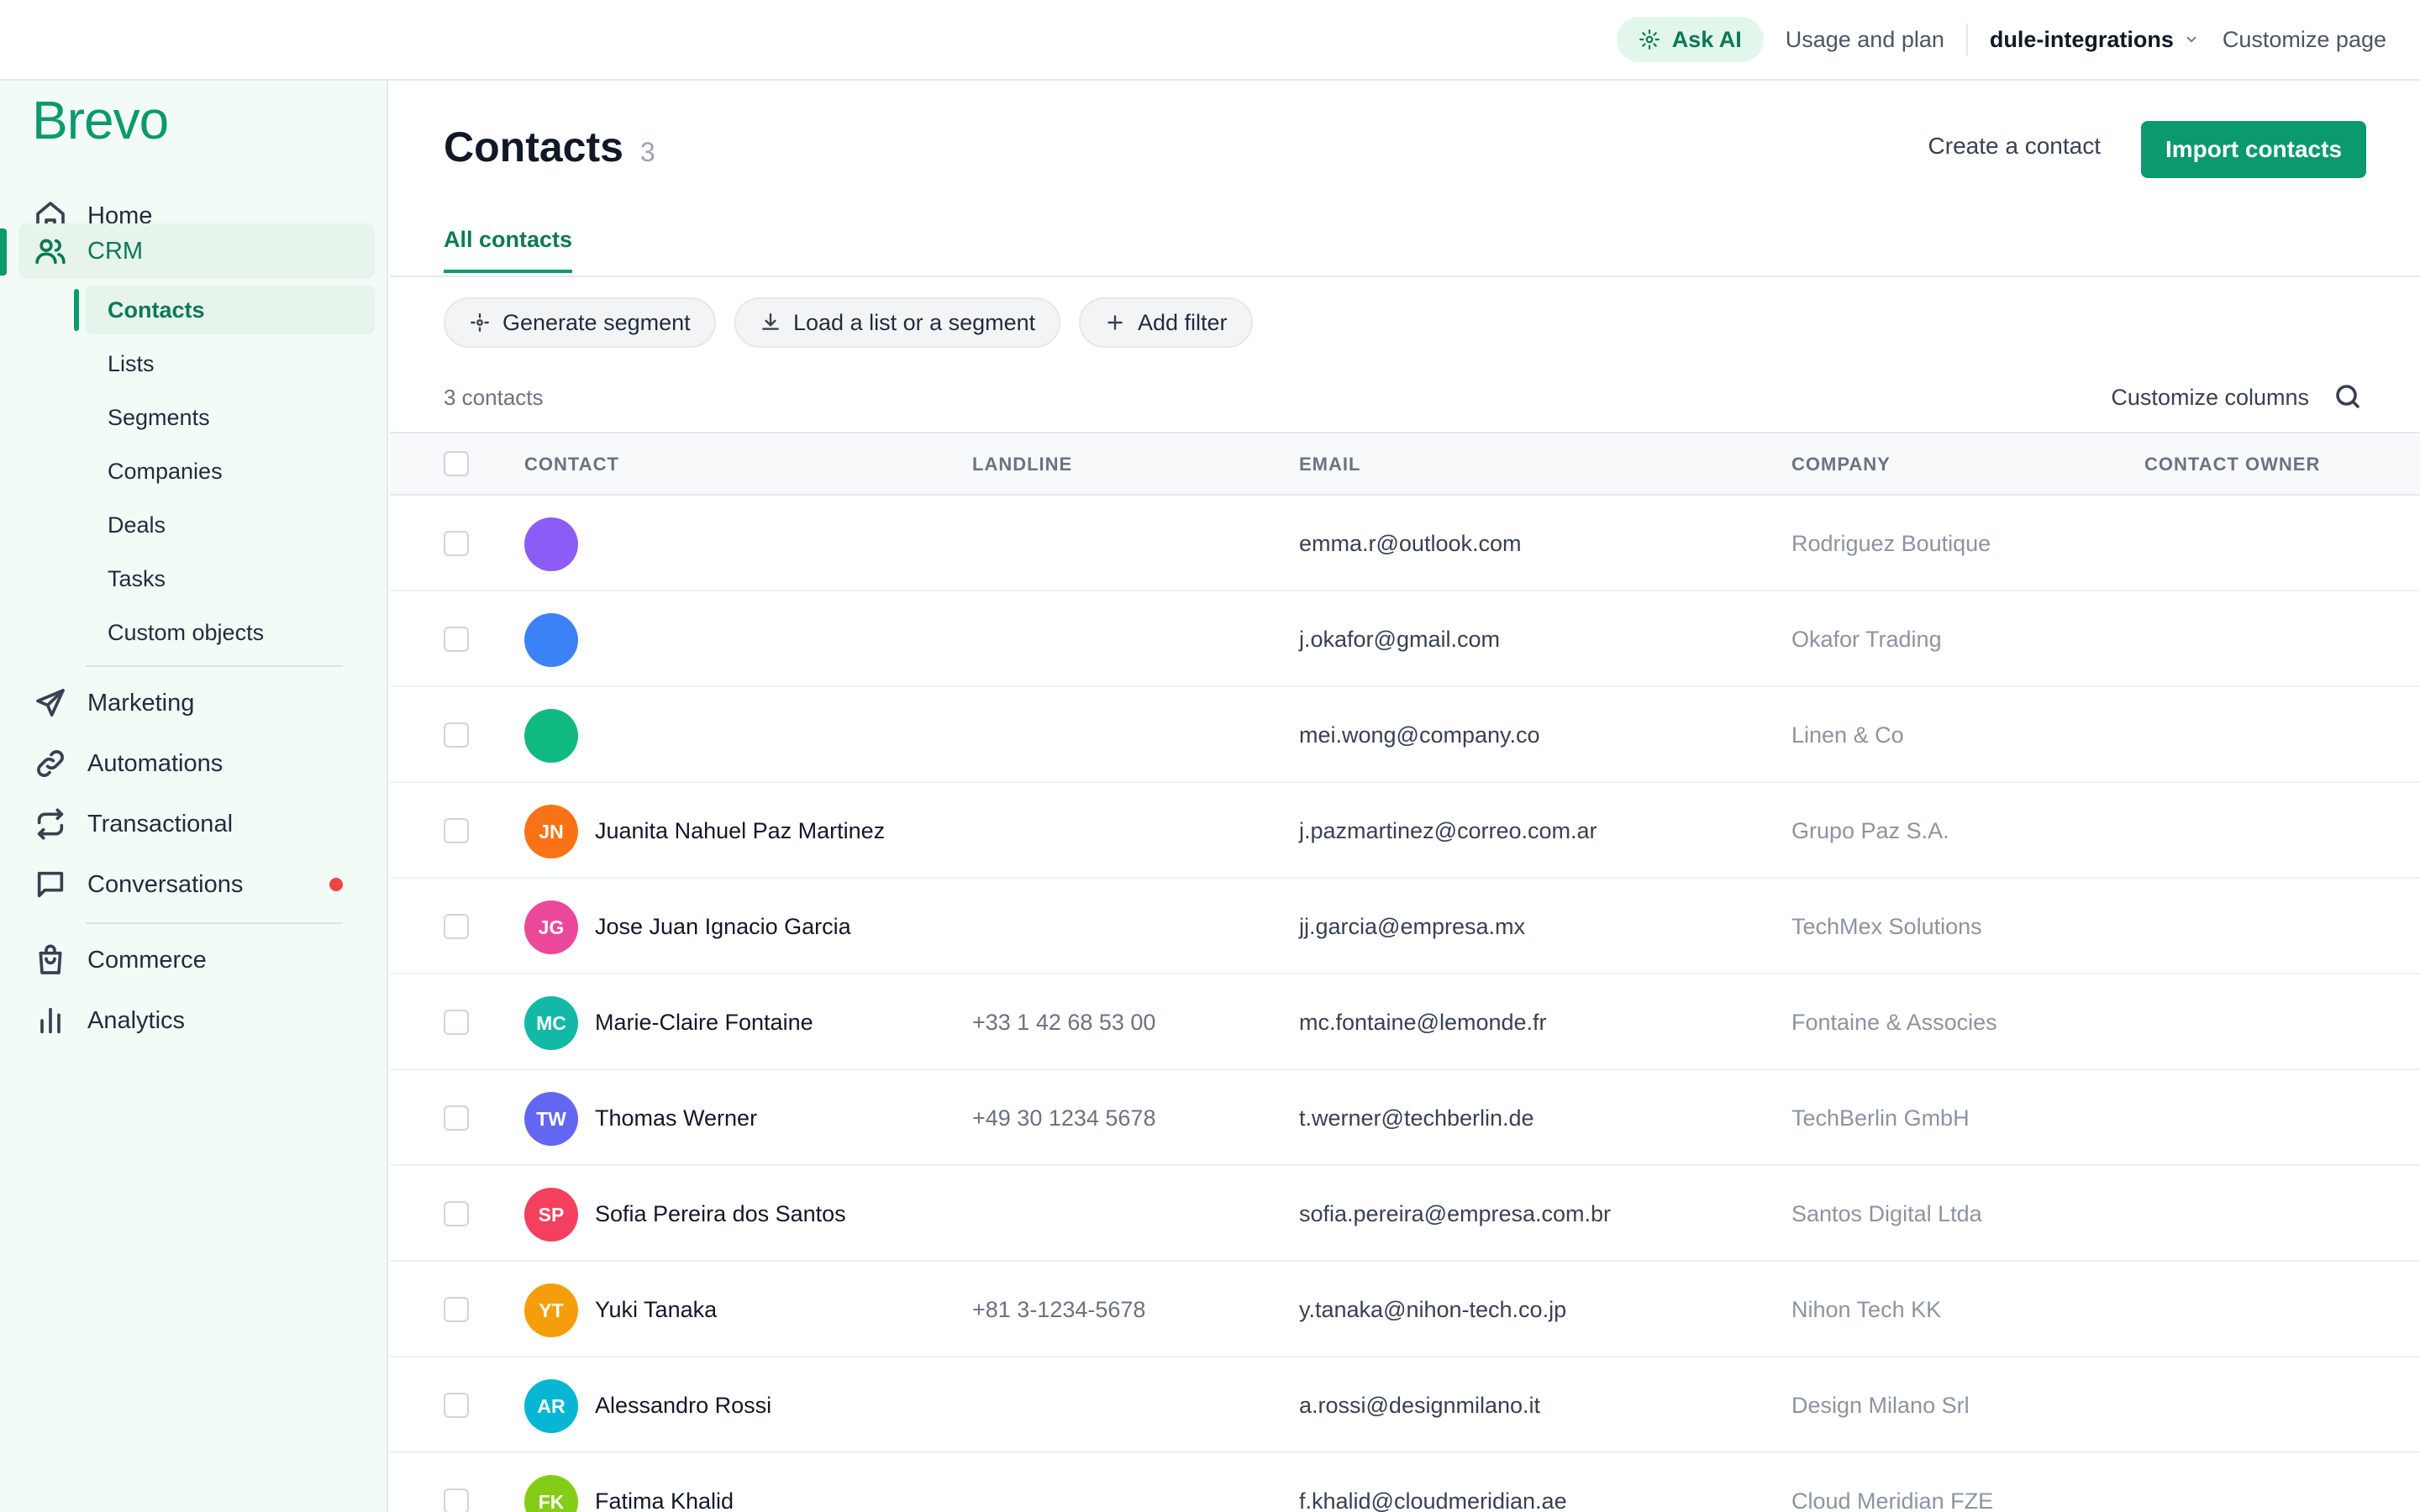 The width and height of the screenshot is (2420, 1512). What do you see at coordinates (597, 322) in the screenshot?
I see `generate-segment-label: Generate segment` at bounding box center [597, 322].